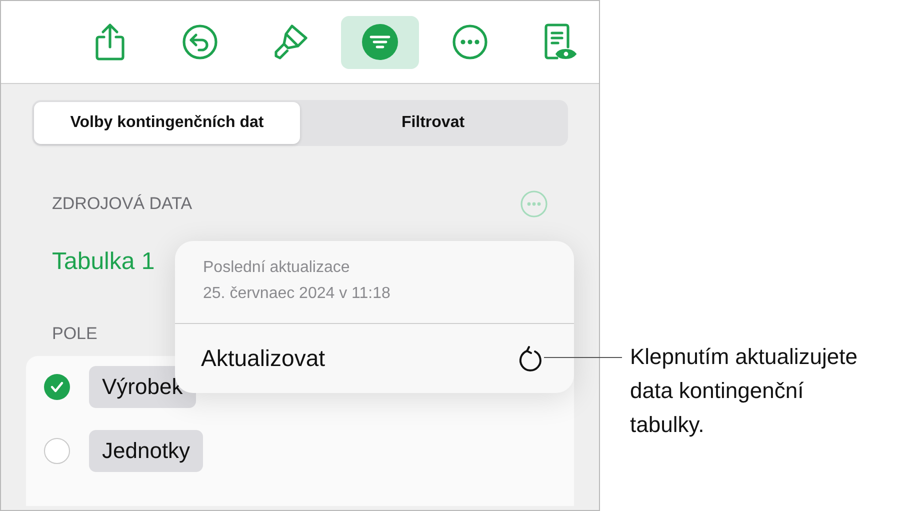 Image resolution: width=920 pixels, height=511 pixels. What do you see at coordinates (744, 391) in the screenshot?
I see `callout-text: Klepnutím aktualizujete data kontingenční tabulky.` at bounding box center [744, 391].